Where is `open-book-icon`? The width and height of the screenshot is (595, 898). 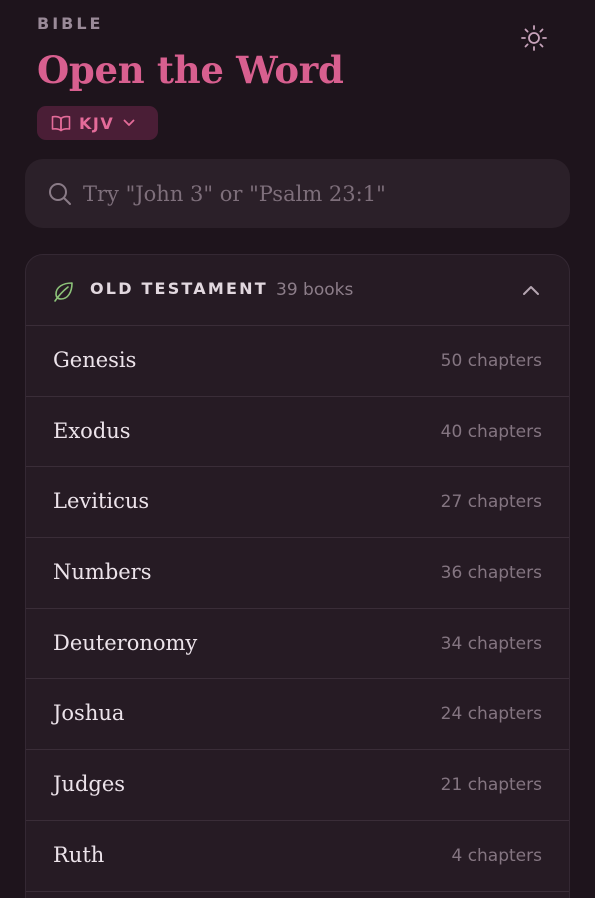
open-book-icon is located at coordinates (61, 123).